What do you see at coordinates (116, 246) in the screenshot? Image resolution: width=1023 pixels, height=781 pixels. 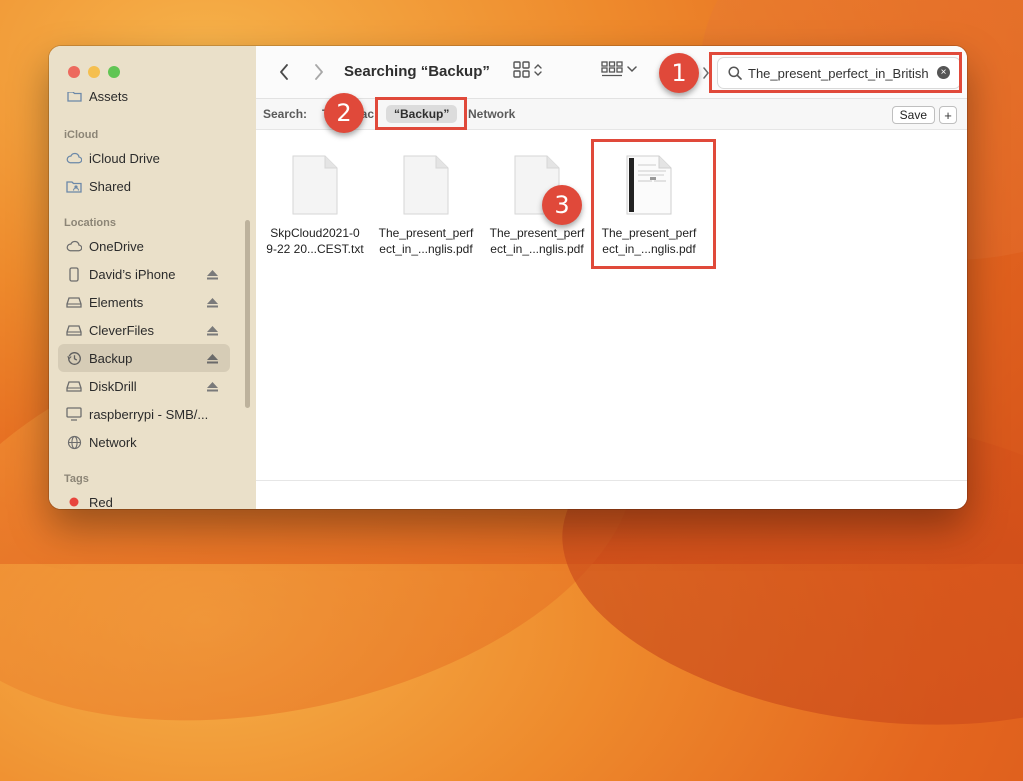 I see `sidebar-item-label: OneDrive` at bounding box center [116, 246].